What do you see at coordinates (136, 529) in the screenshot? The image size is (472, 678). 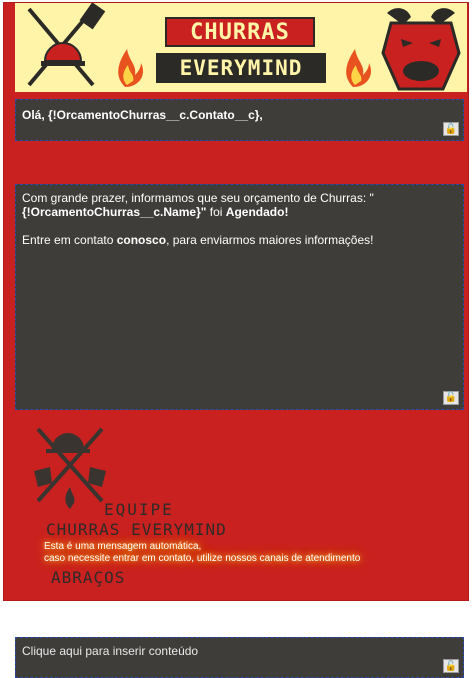 I see `team-line2: CHURRAS EVERYMIND` at bounding box center [136, 529].